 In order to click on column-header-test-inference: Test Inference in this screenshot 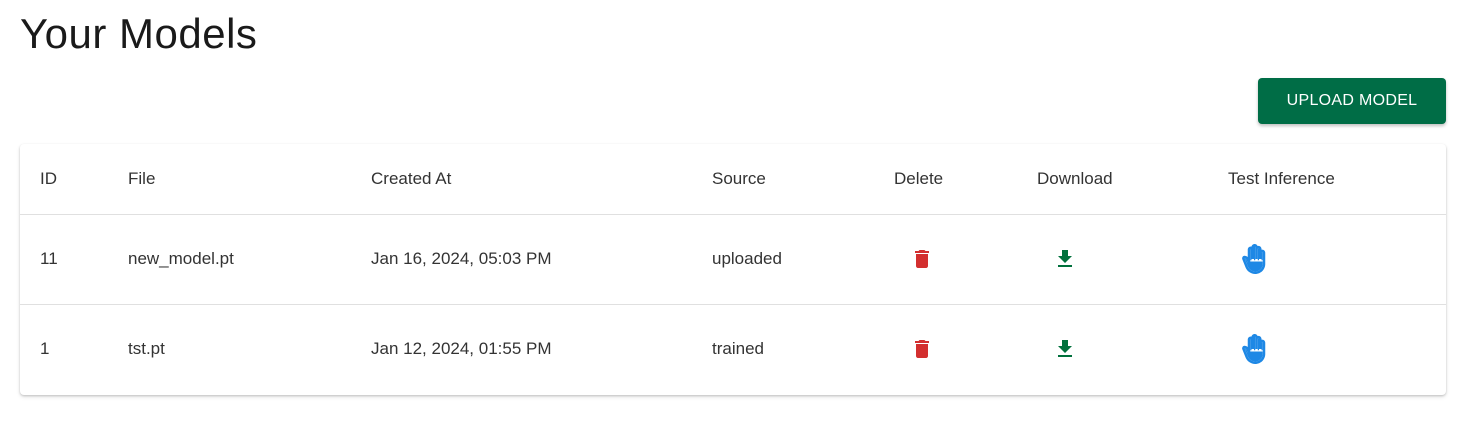, I will do `click(1337, 179)`.